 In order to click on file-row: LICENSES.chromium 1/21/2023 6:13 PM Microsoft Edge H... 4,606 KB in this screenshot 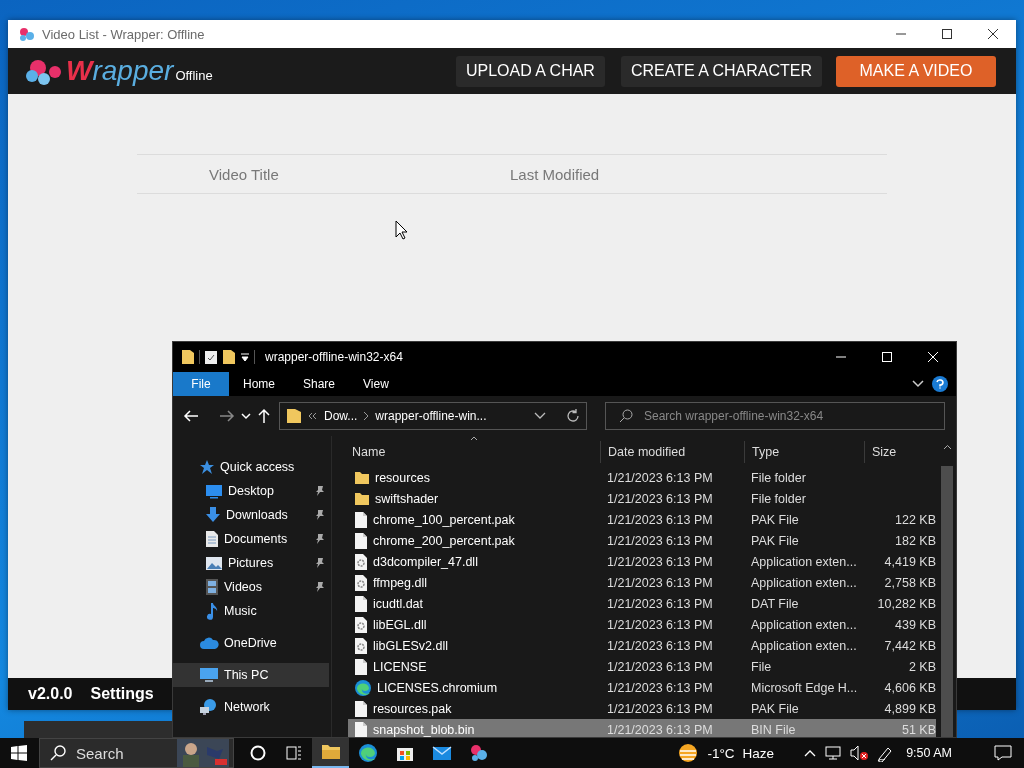, I will do `click(642, 687)`.